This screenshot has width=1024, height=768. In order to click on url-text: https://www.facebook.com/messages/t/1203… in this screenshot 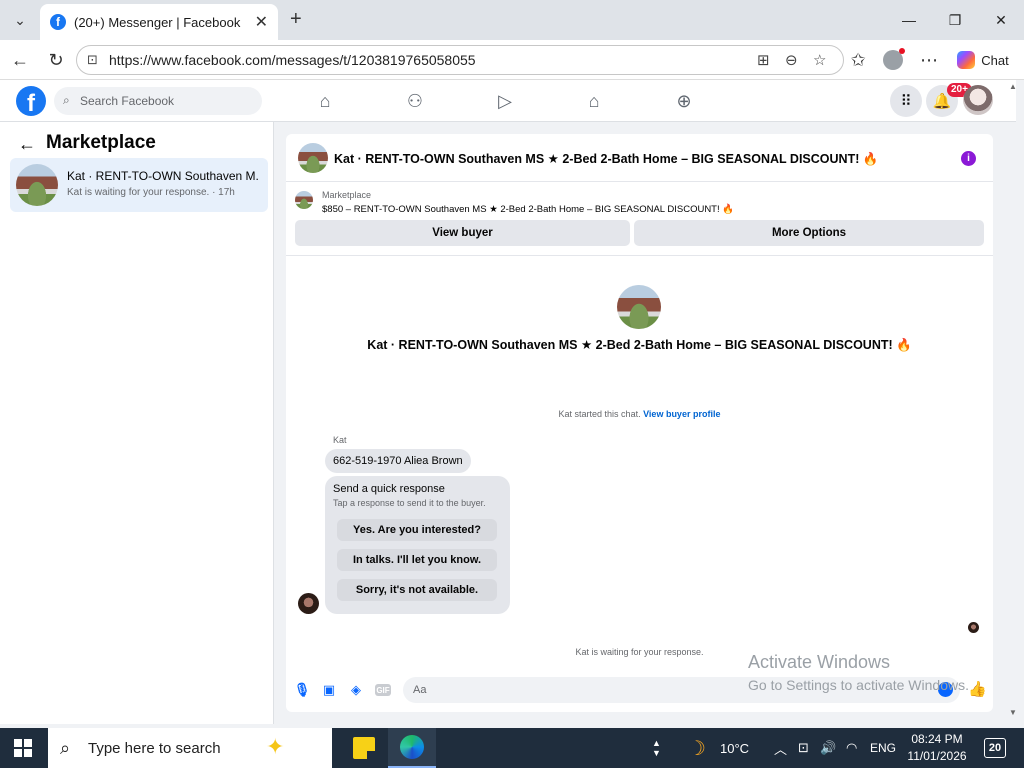, I will do `click(292, 60)`.